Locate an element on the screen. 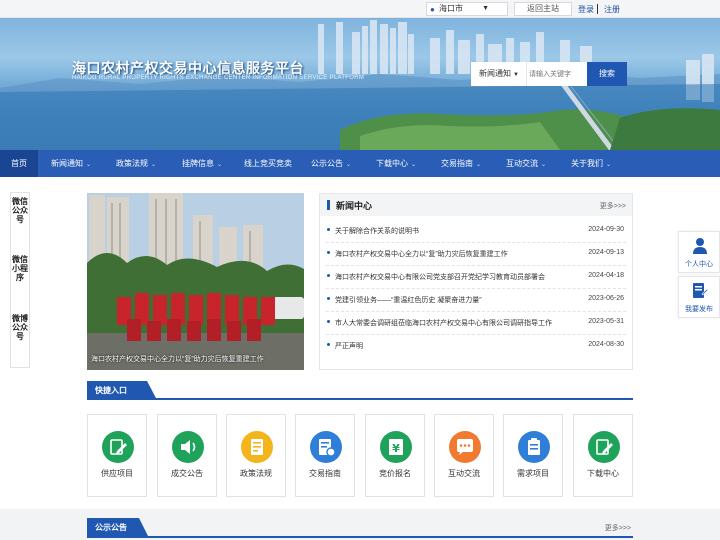 Image resolution: width=720 pixels, height=540 pixels. chat-icon is located at coordinates (465, 447).